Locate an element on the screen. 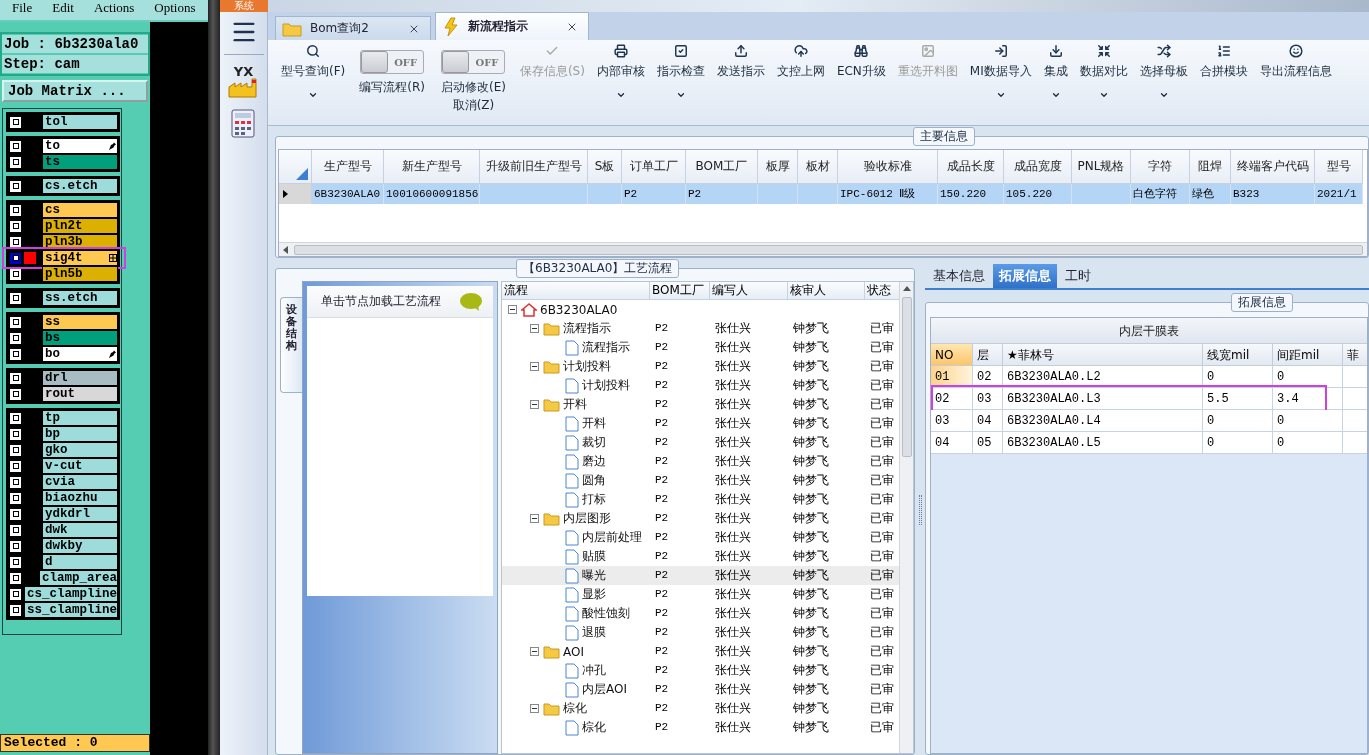 The height and width of the screenshot is (755, 1369). column-header: 订单工厂 is located at coordinates (654, 167).